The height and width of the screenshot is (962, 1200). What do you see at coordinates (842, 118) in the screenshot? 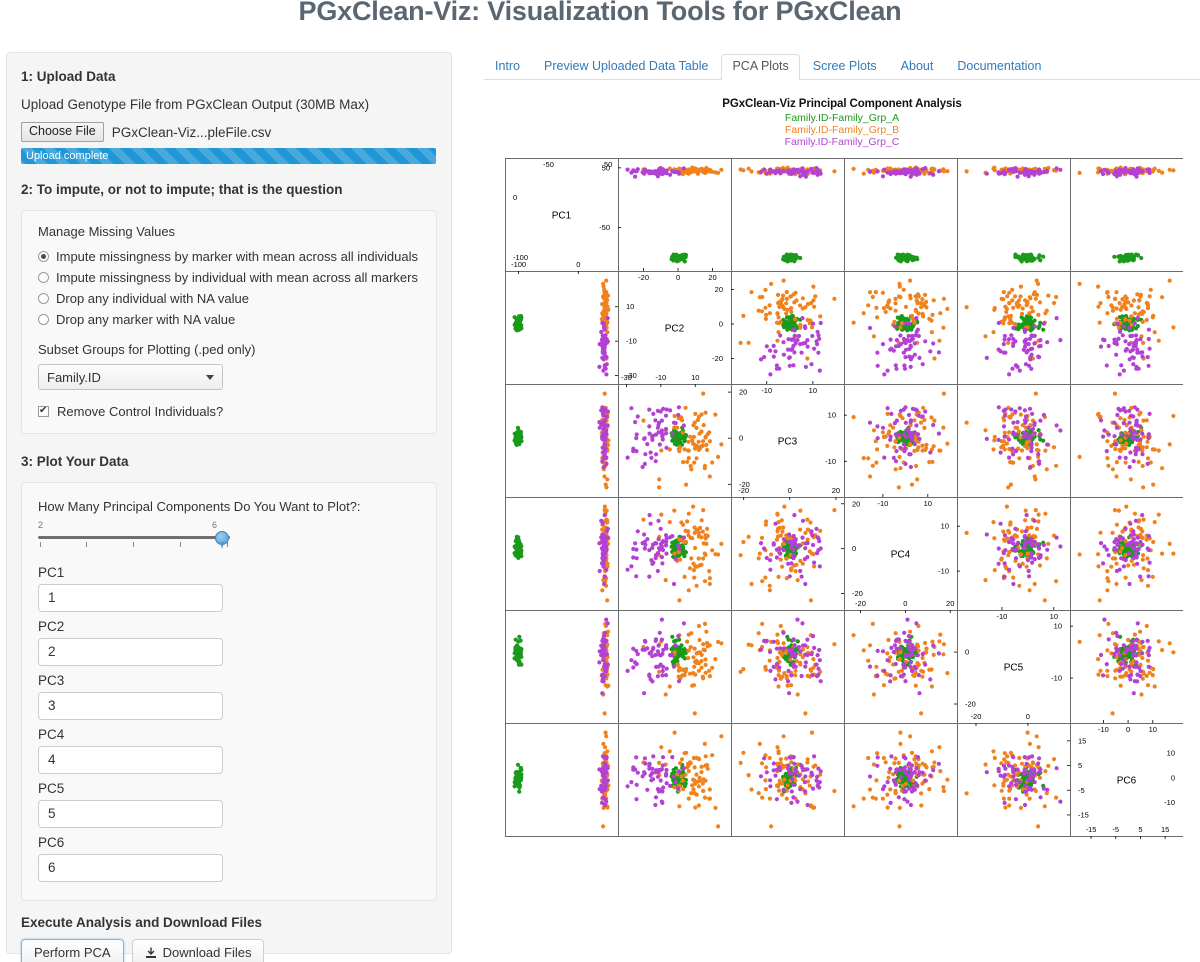
I see `legend-entry-a: Family.ID-Family_Grp_A` at bounding box center [842, 118].